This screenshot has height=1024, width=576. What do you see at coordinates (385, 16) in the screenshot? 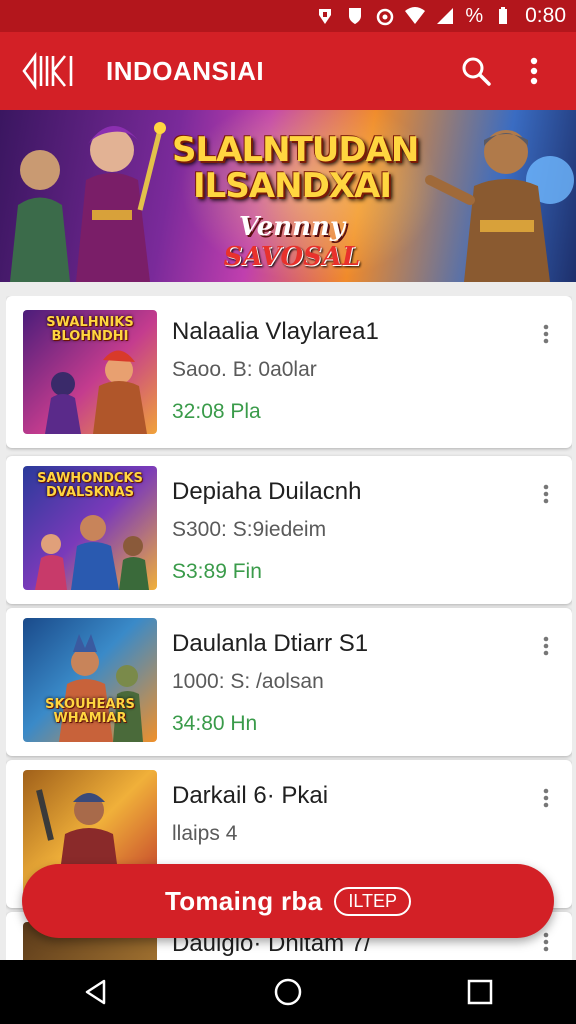
I see `alarm-icon` at bounding box center [385, 16].